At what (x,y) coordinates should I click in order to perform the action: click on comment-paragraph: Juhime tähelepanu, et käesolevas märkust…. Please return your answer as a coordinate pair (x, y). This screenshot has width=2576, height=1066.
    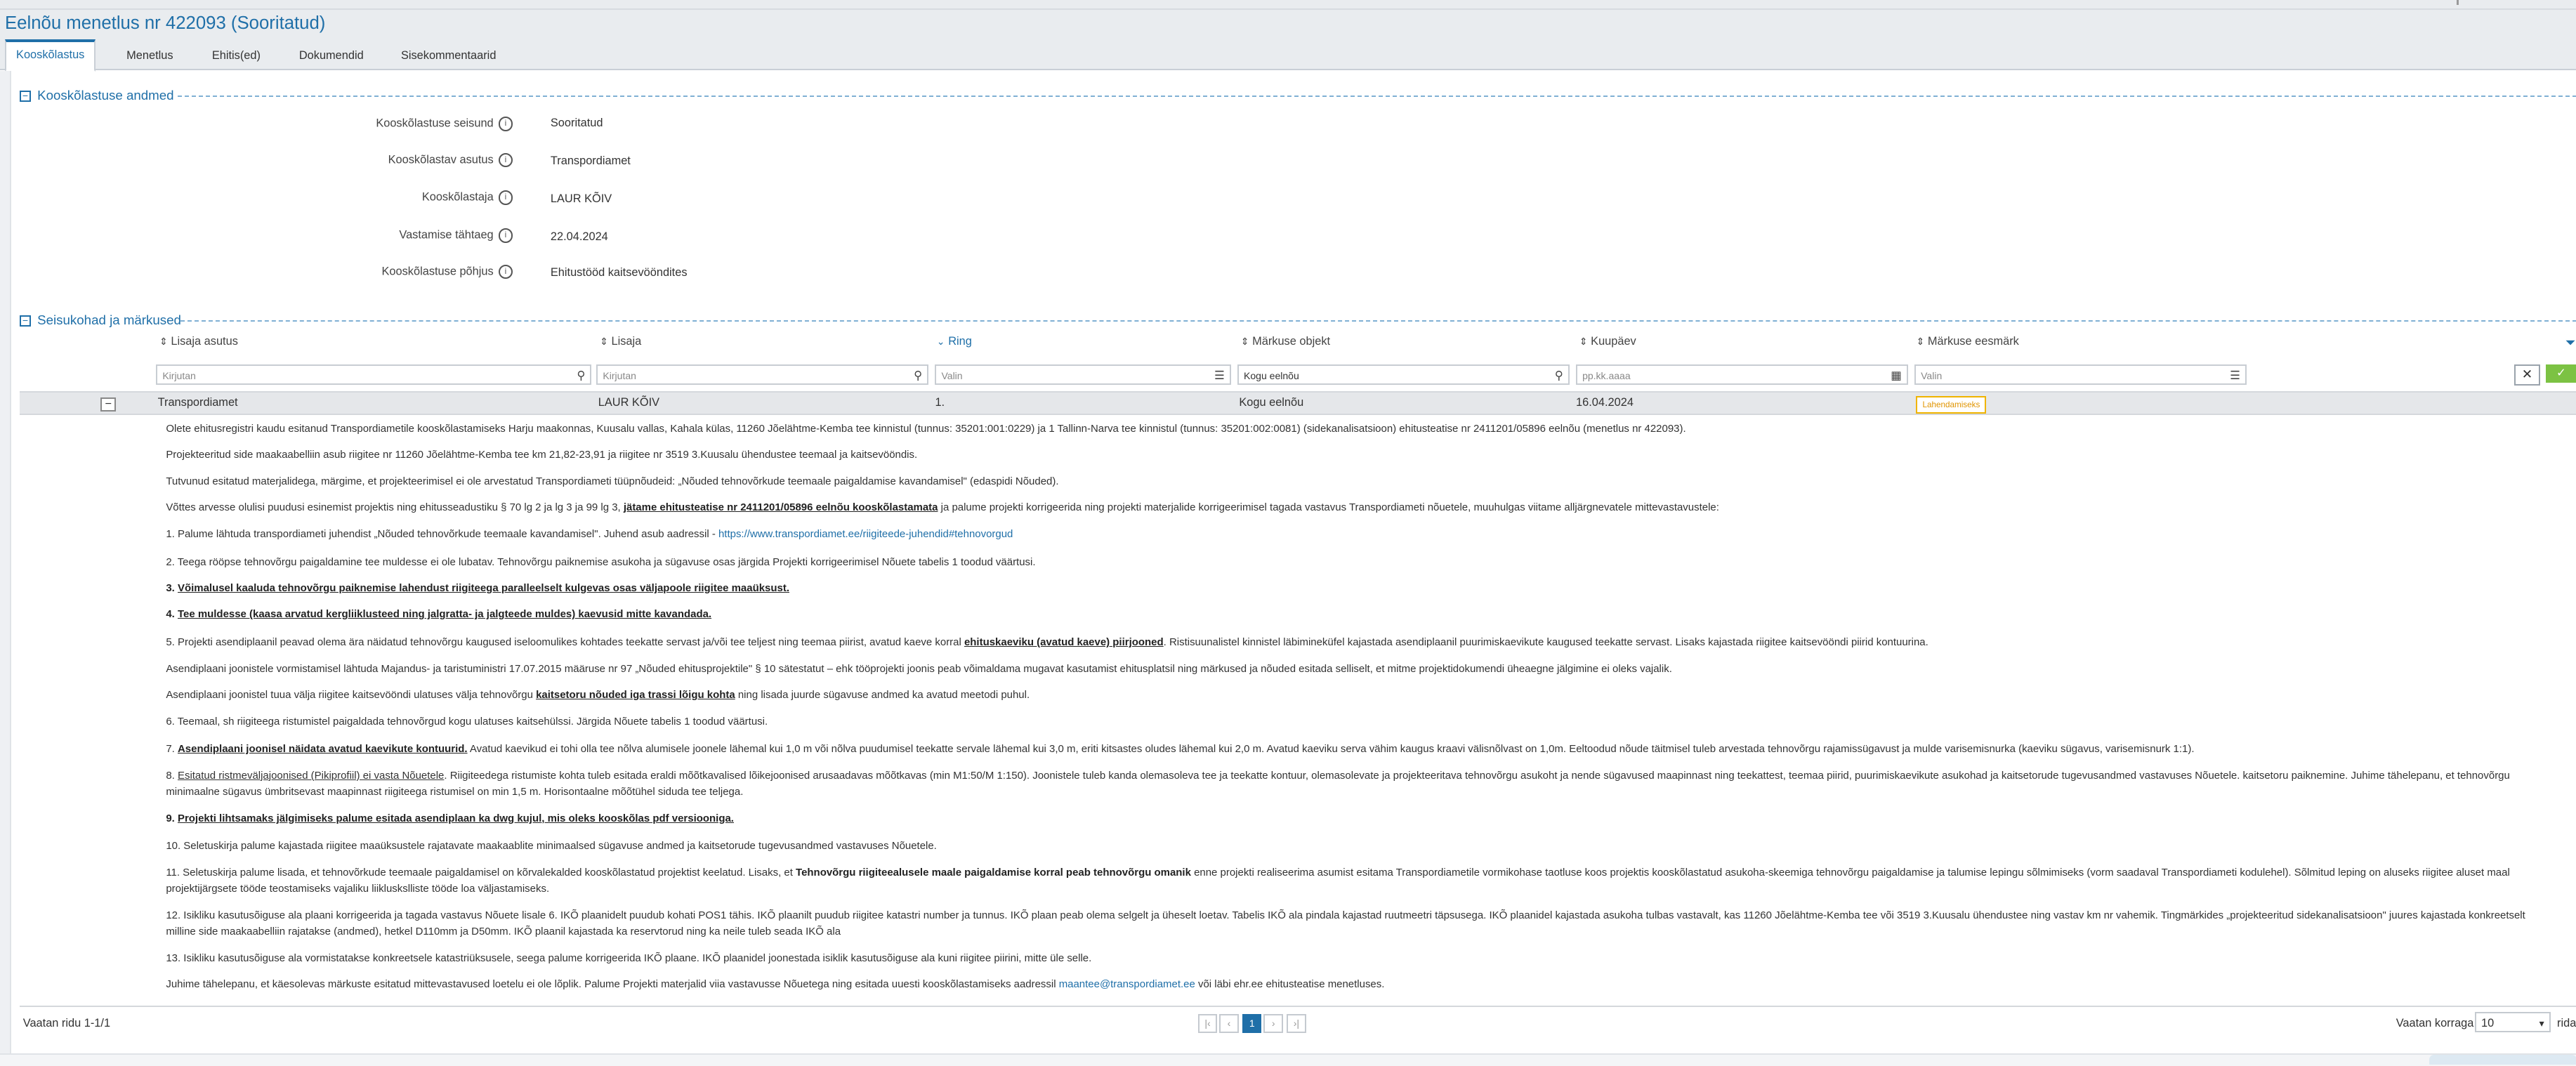
    Looking at the image, I should click on (776, 984).